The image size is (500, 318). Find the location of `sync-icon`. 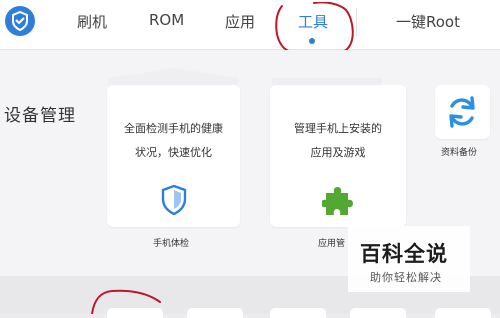

sync-icon is located at coordinates (462, 112).